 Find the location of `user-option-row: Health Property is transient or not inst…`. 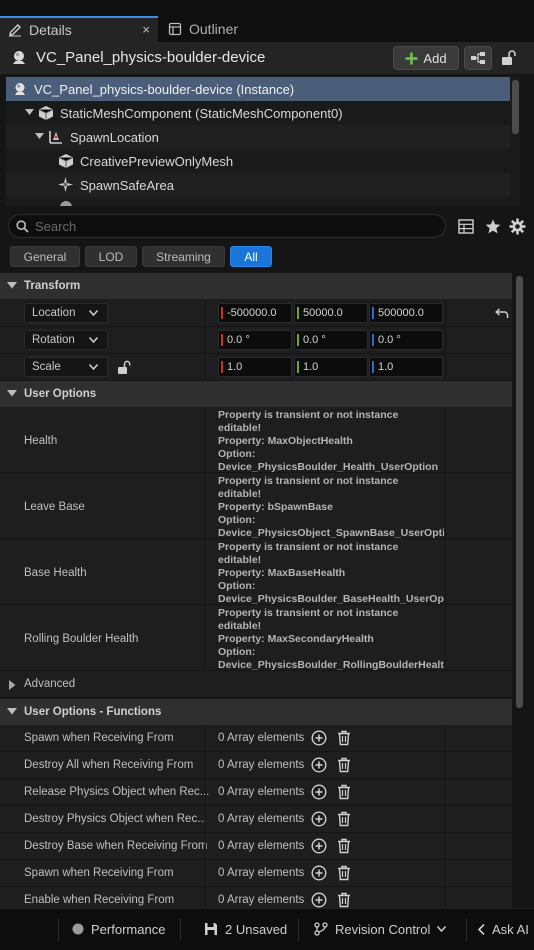

user-option-row: Health Property is transient or not inst… is located at coordinates (256, 440).